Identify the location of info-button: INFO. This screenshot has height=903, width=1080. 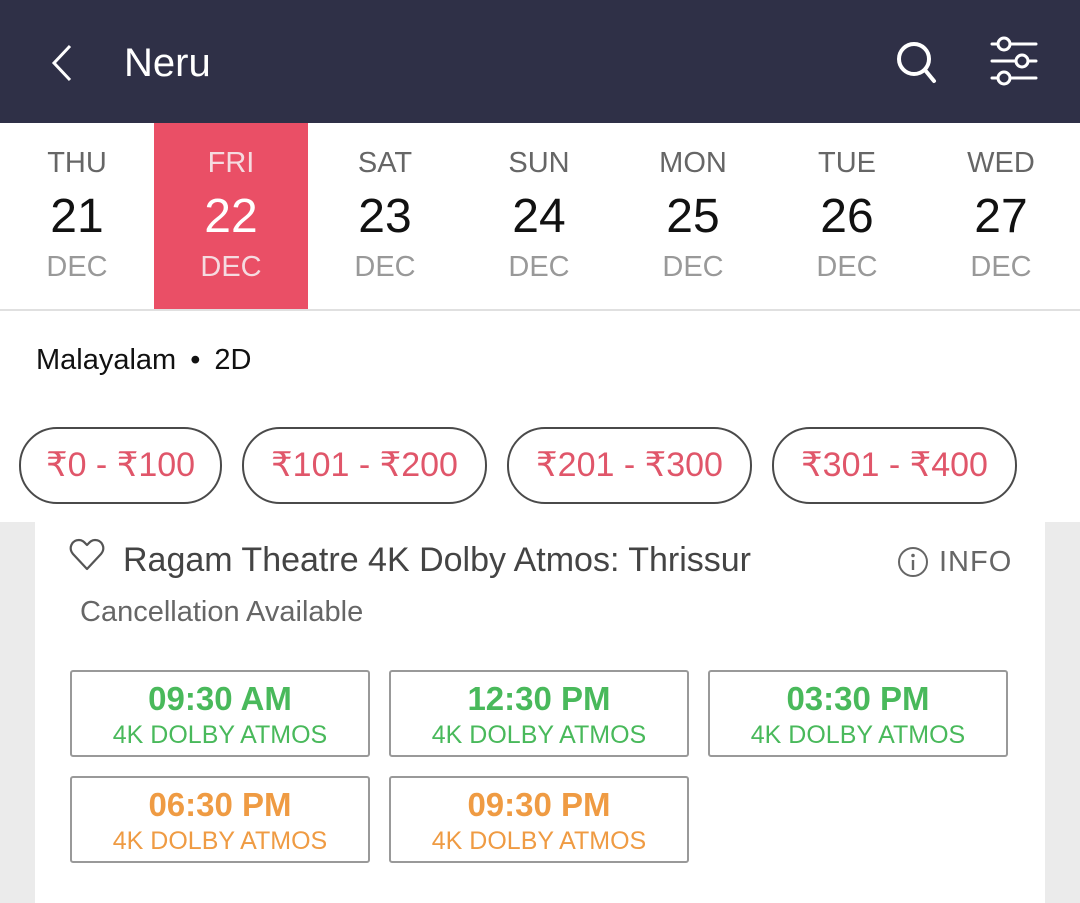
(954, 562).